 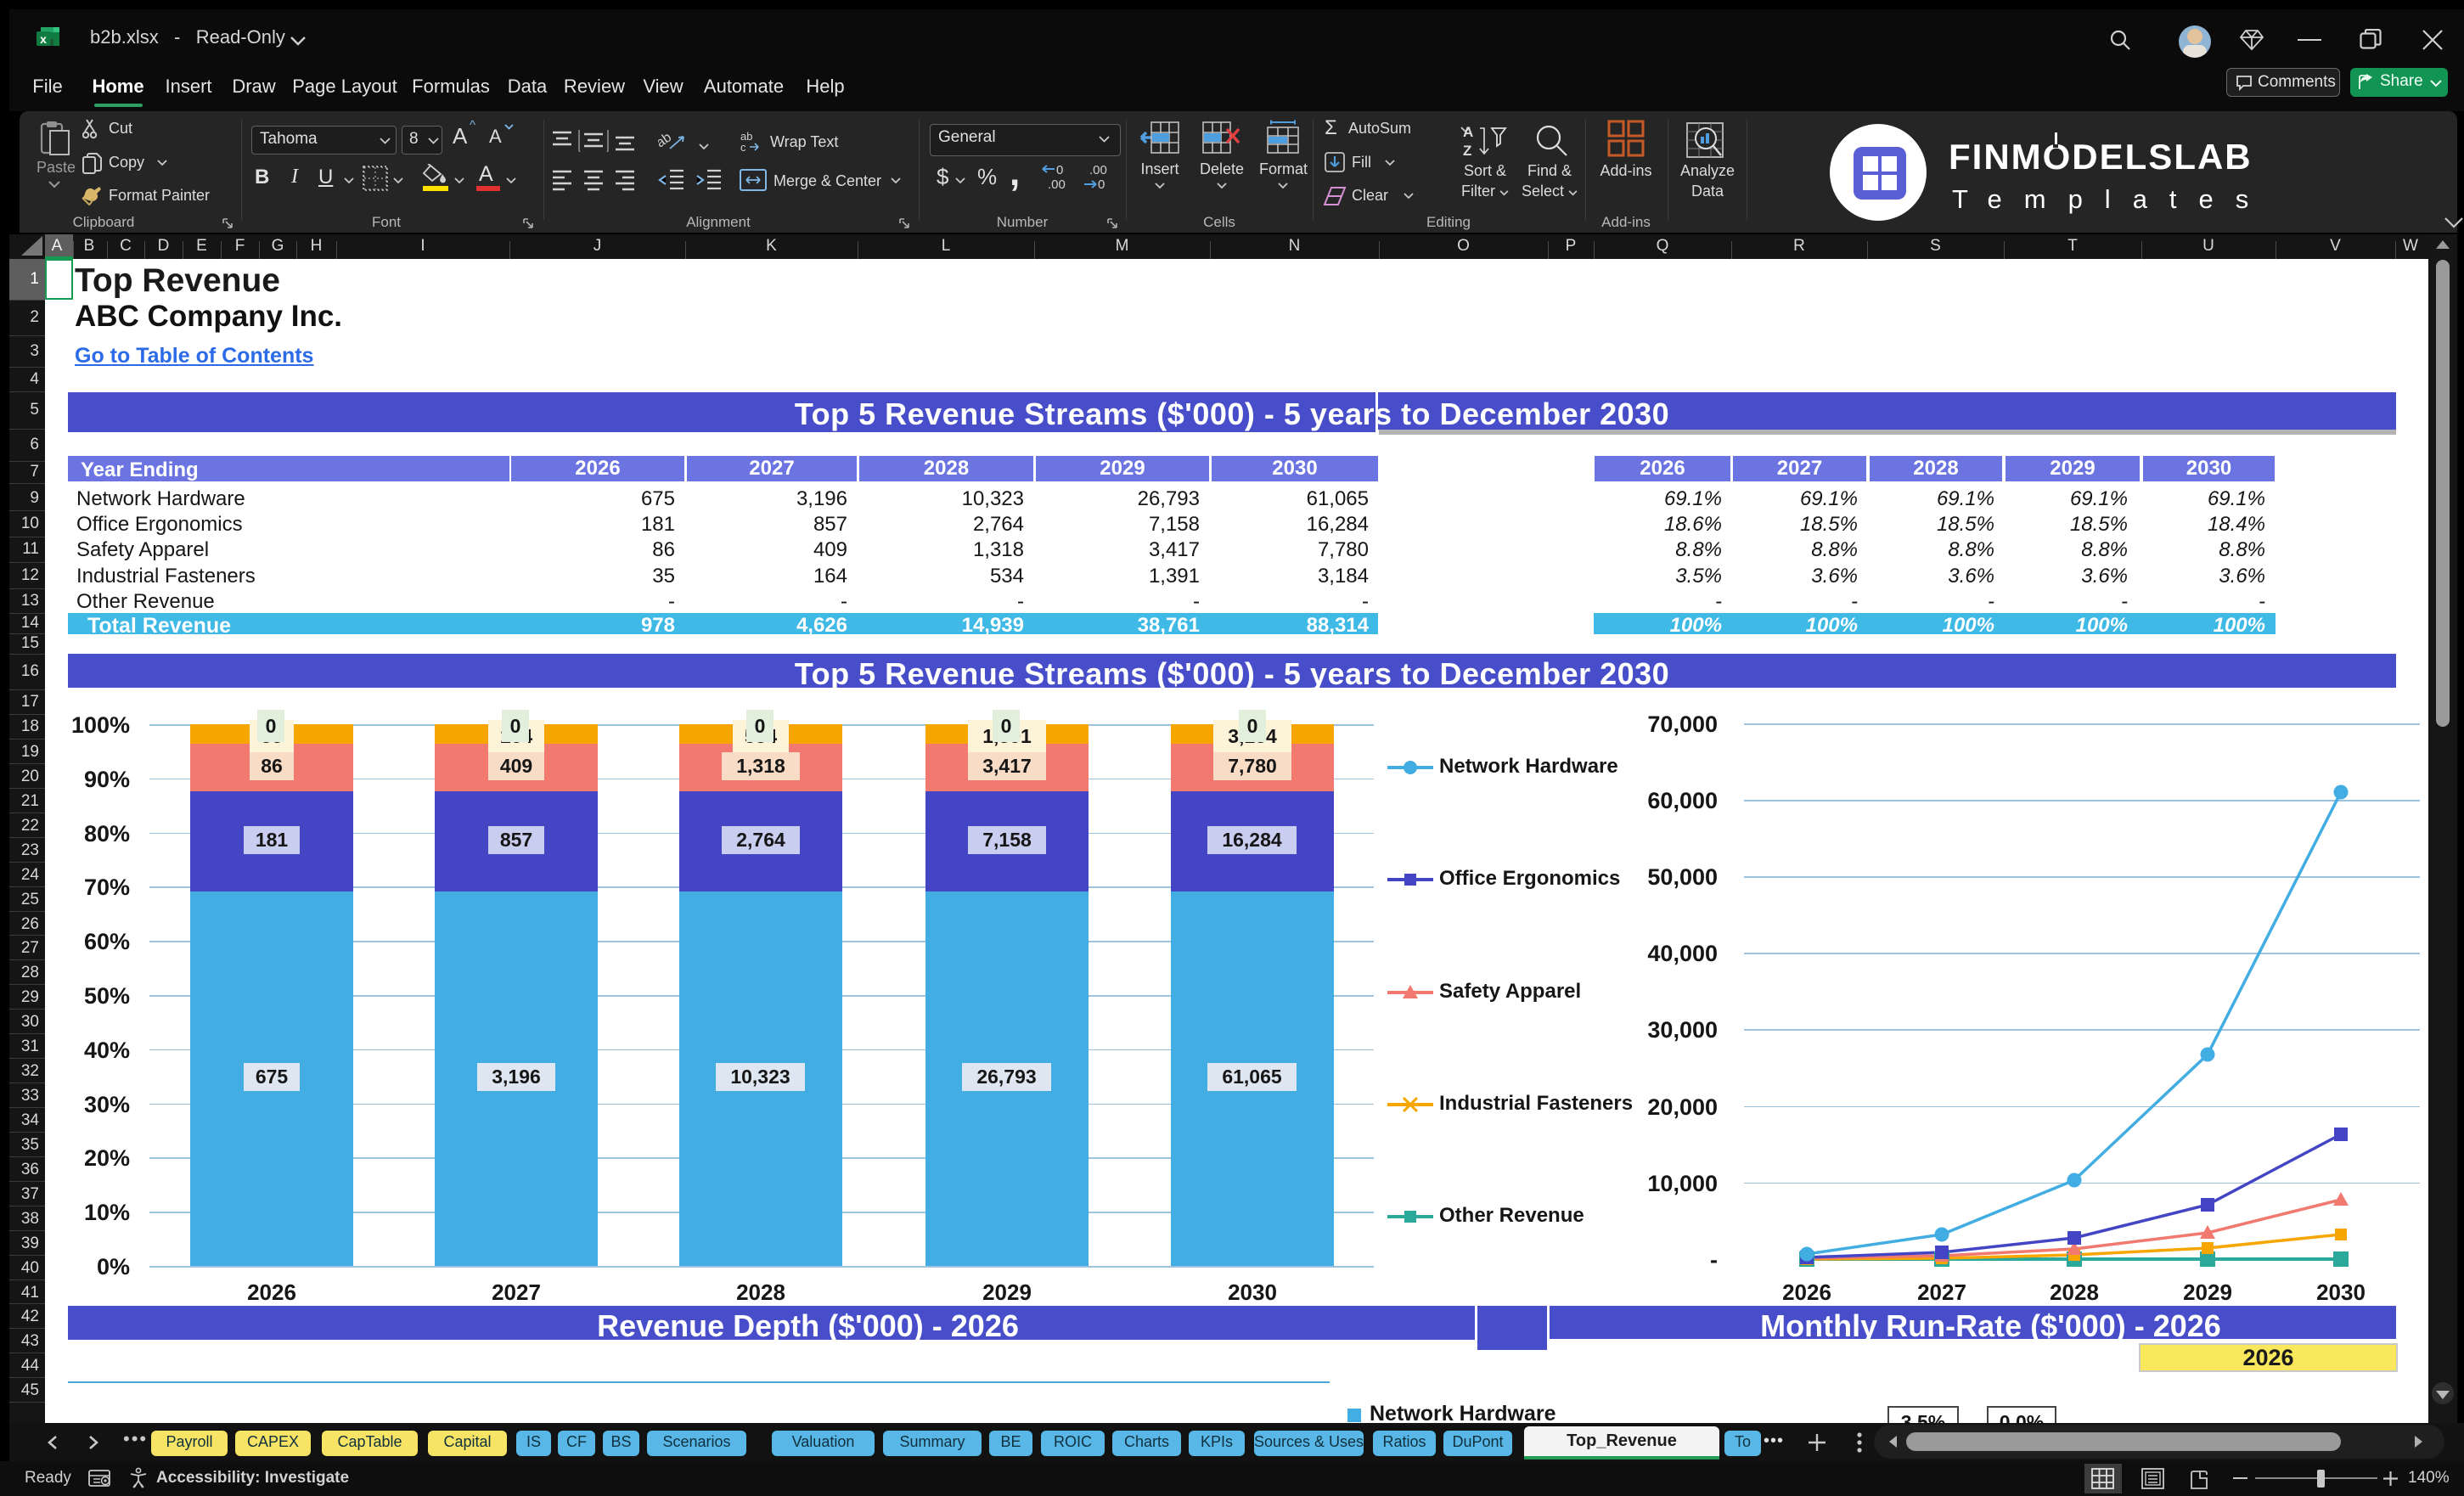 What do you see at coordinates (1468, 132) in the screenshot?
I see `svg-text: A` at bounding box center [1468, 132].